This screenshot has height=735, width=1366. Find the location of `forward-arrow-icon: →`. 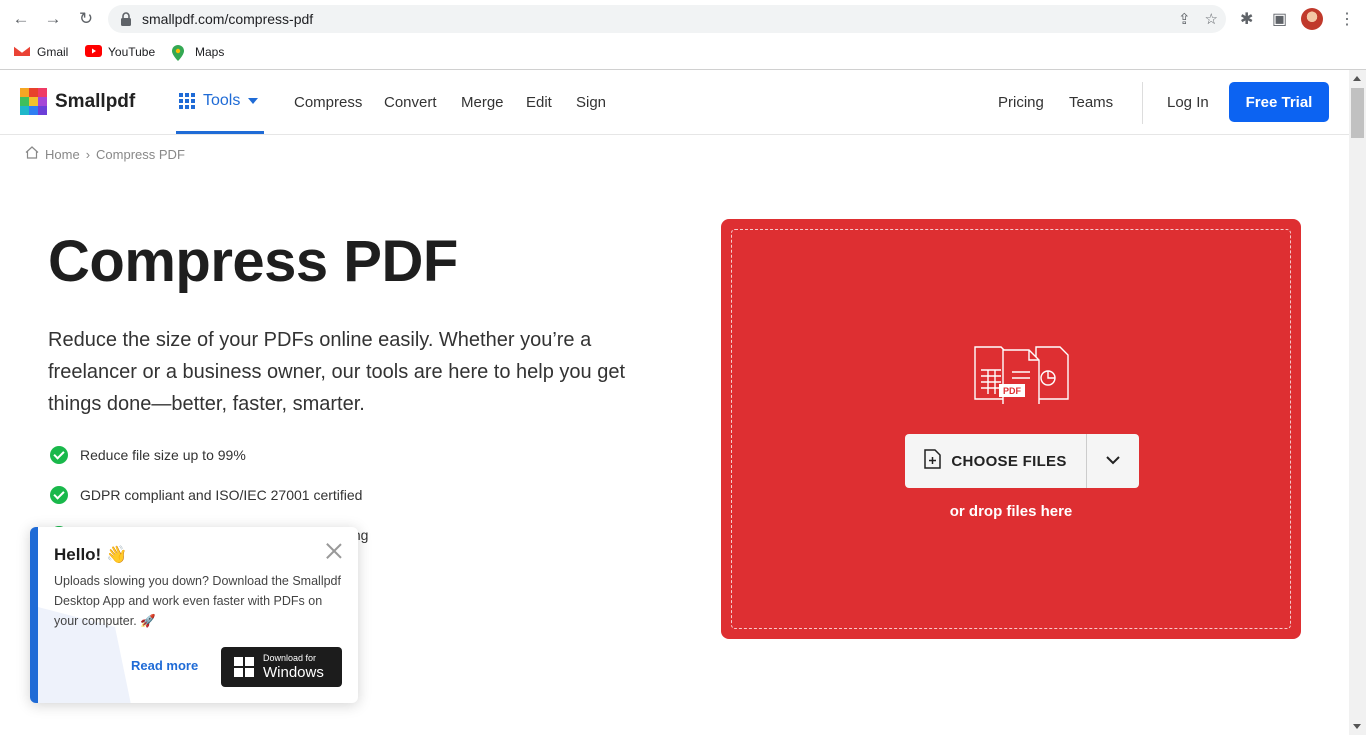

forward-arrow-icon: → is located at coordinates (53, 19).